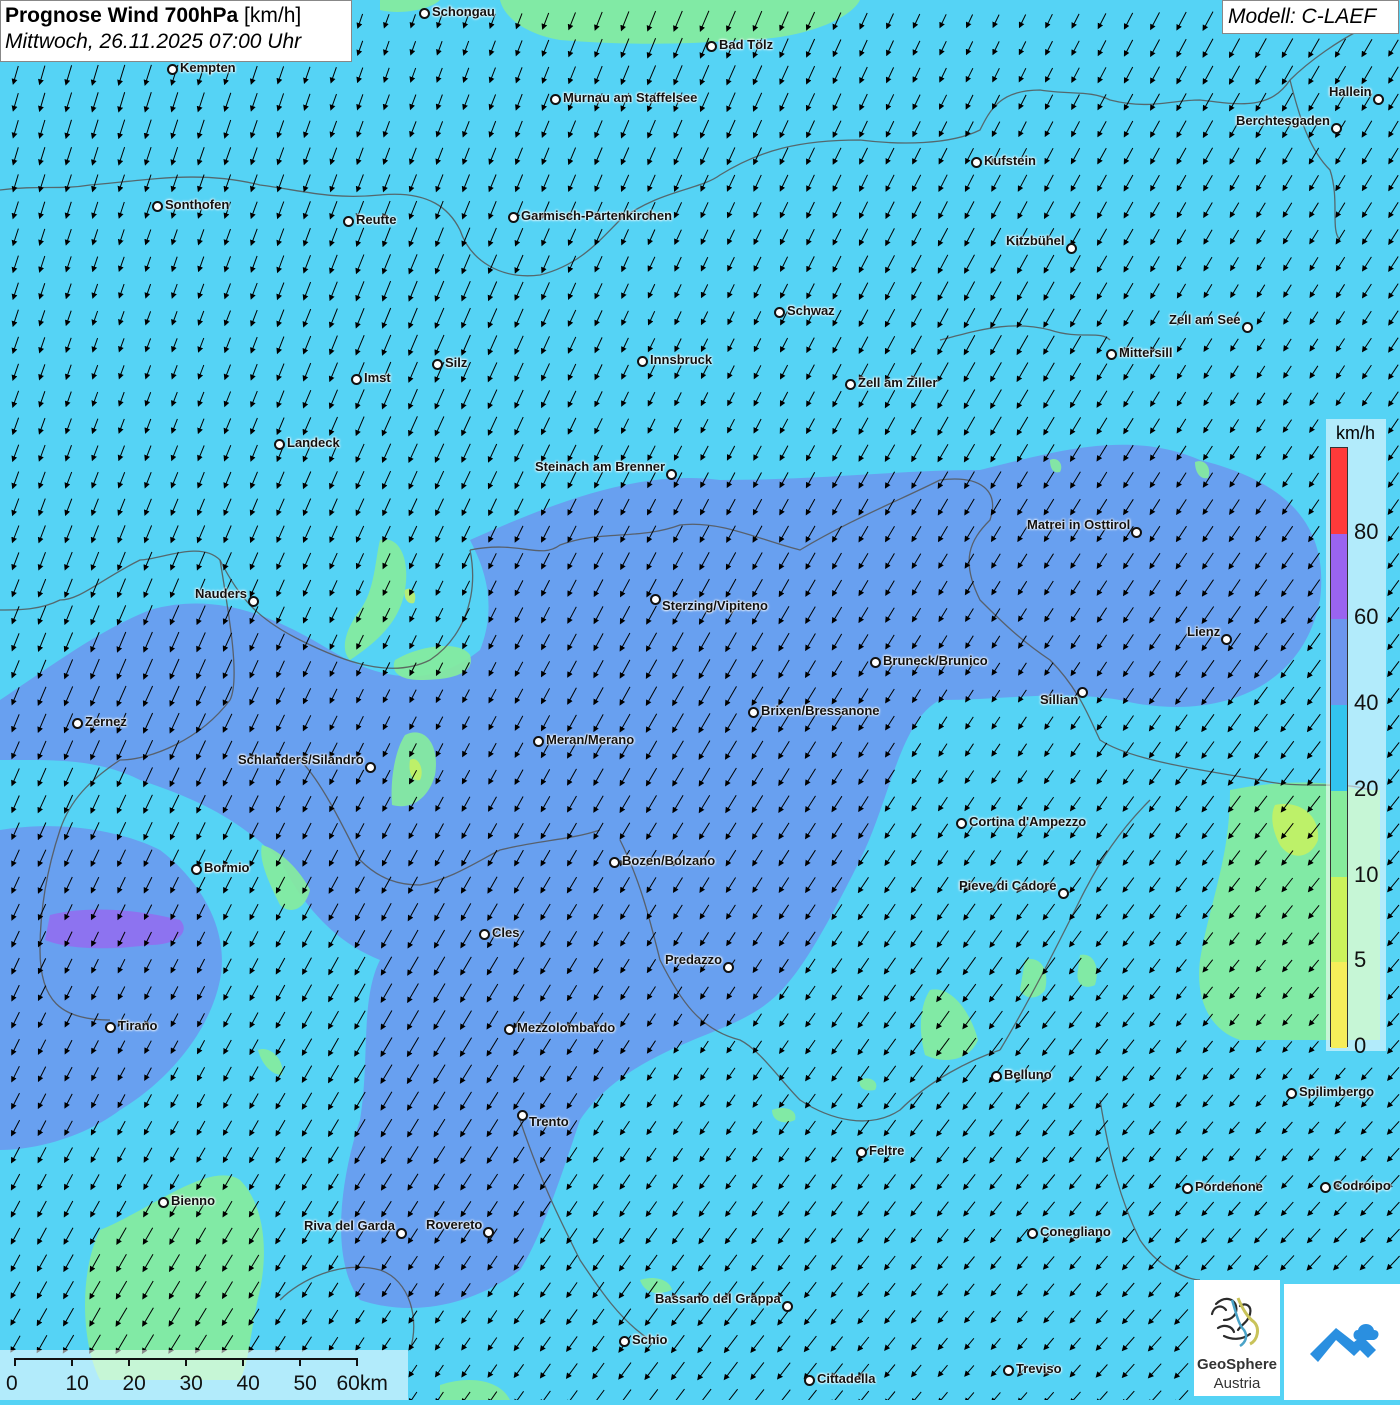 The image size is (1400, 1405). I want to click on city-label: Bruneck/Brunico, so click(935, 660).